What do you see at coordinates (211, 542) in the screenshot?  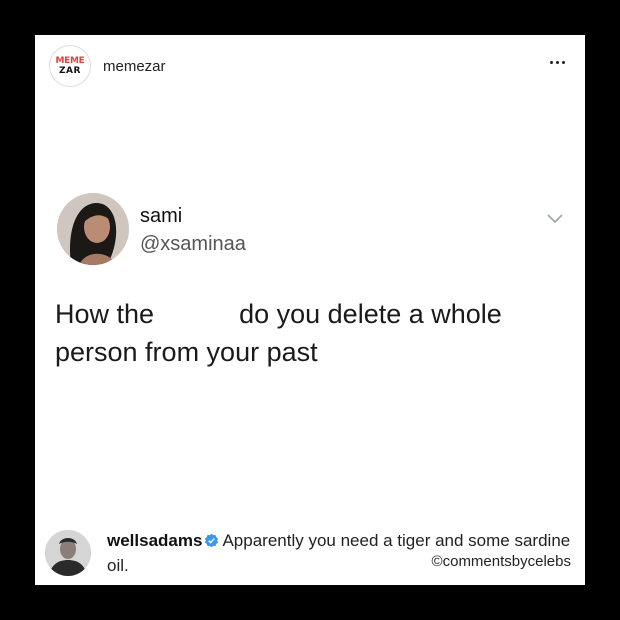 I see `verified-badge-icon` at bounding box center [211, 542].